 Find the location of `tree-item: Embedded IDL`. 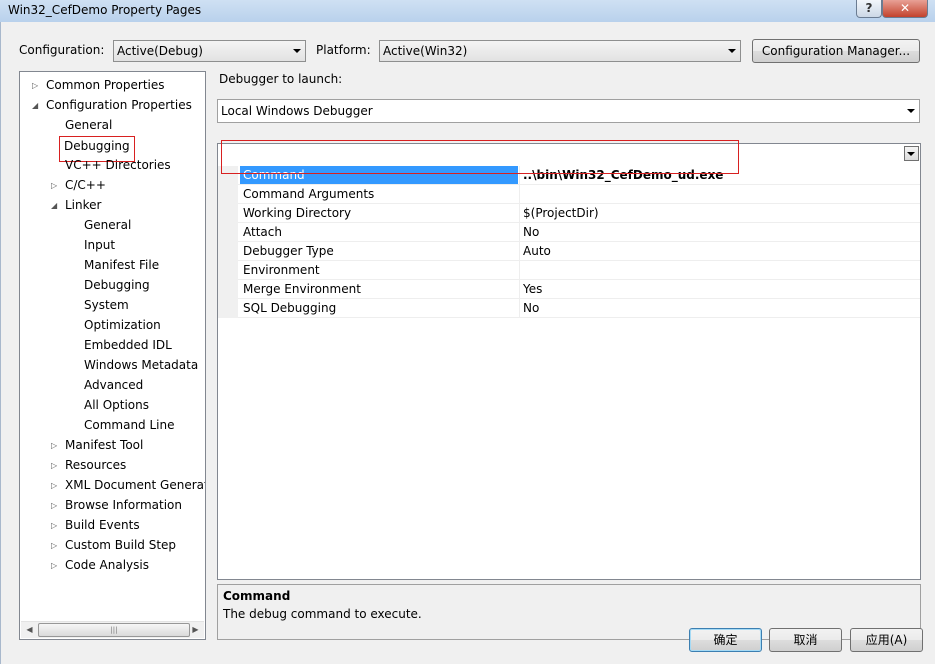

tree-item: Embedded IDL is located at coordinates (128, 345).